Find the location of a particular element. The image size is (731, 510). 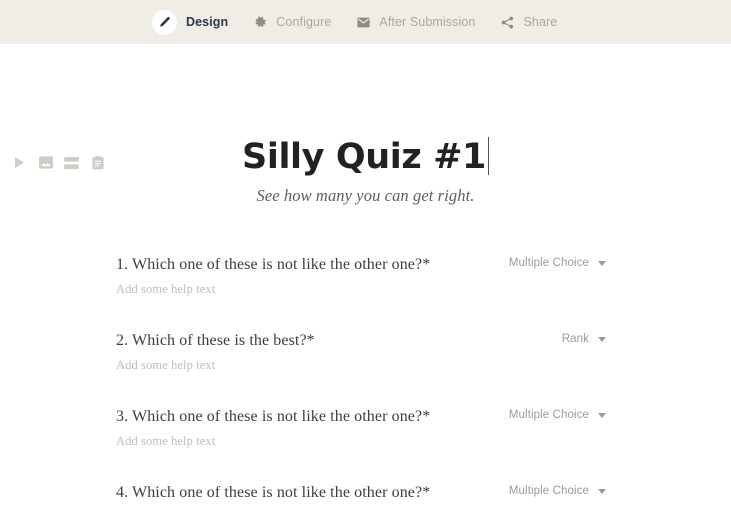

tab-share: Share is located at coordinates (529, 22).